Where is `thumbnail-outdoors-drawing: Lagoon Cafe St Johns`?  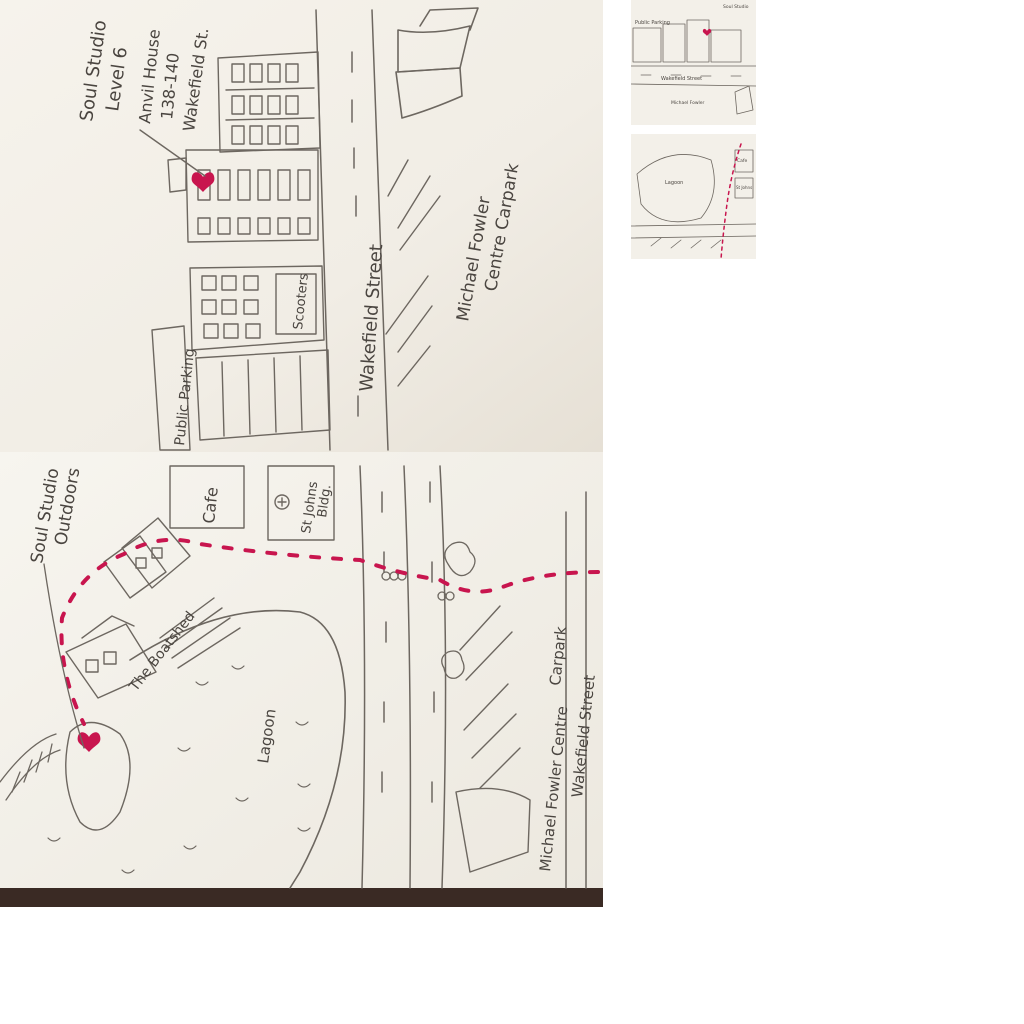 thumbnail-outdoors-drawing: Lagoon Cafe St Johns is located at coordinates (693, 196).